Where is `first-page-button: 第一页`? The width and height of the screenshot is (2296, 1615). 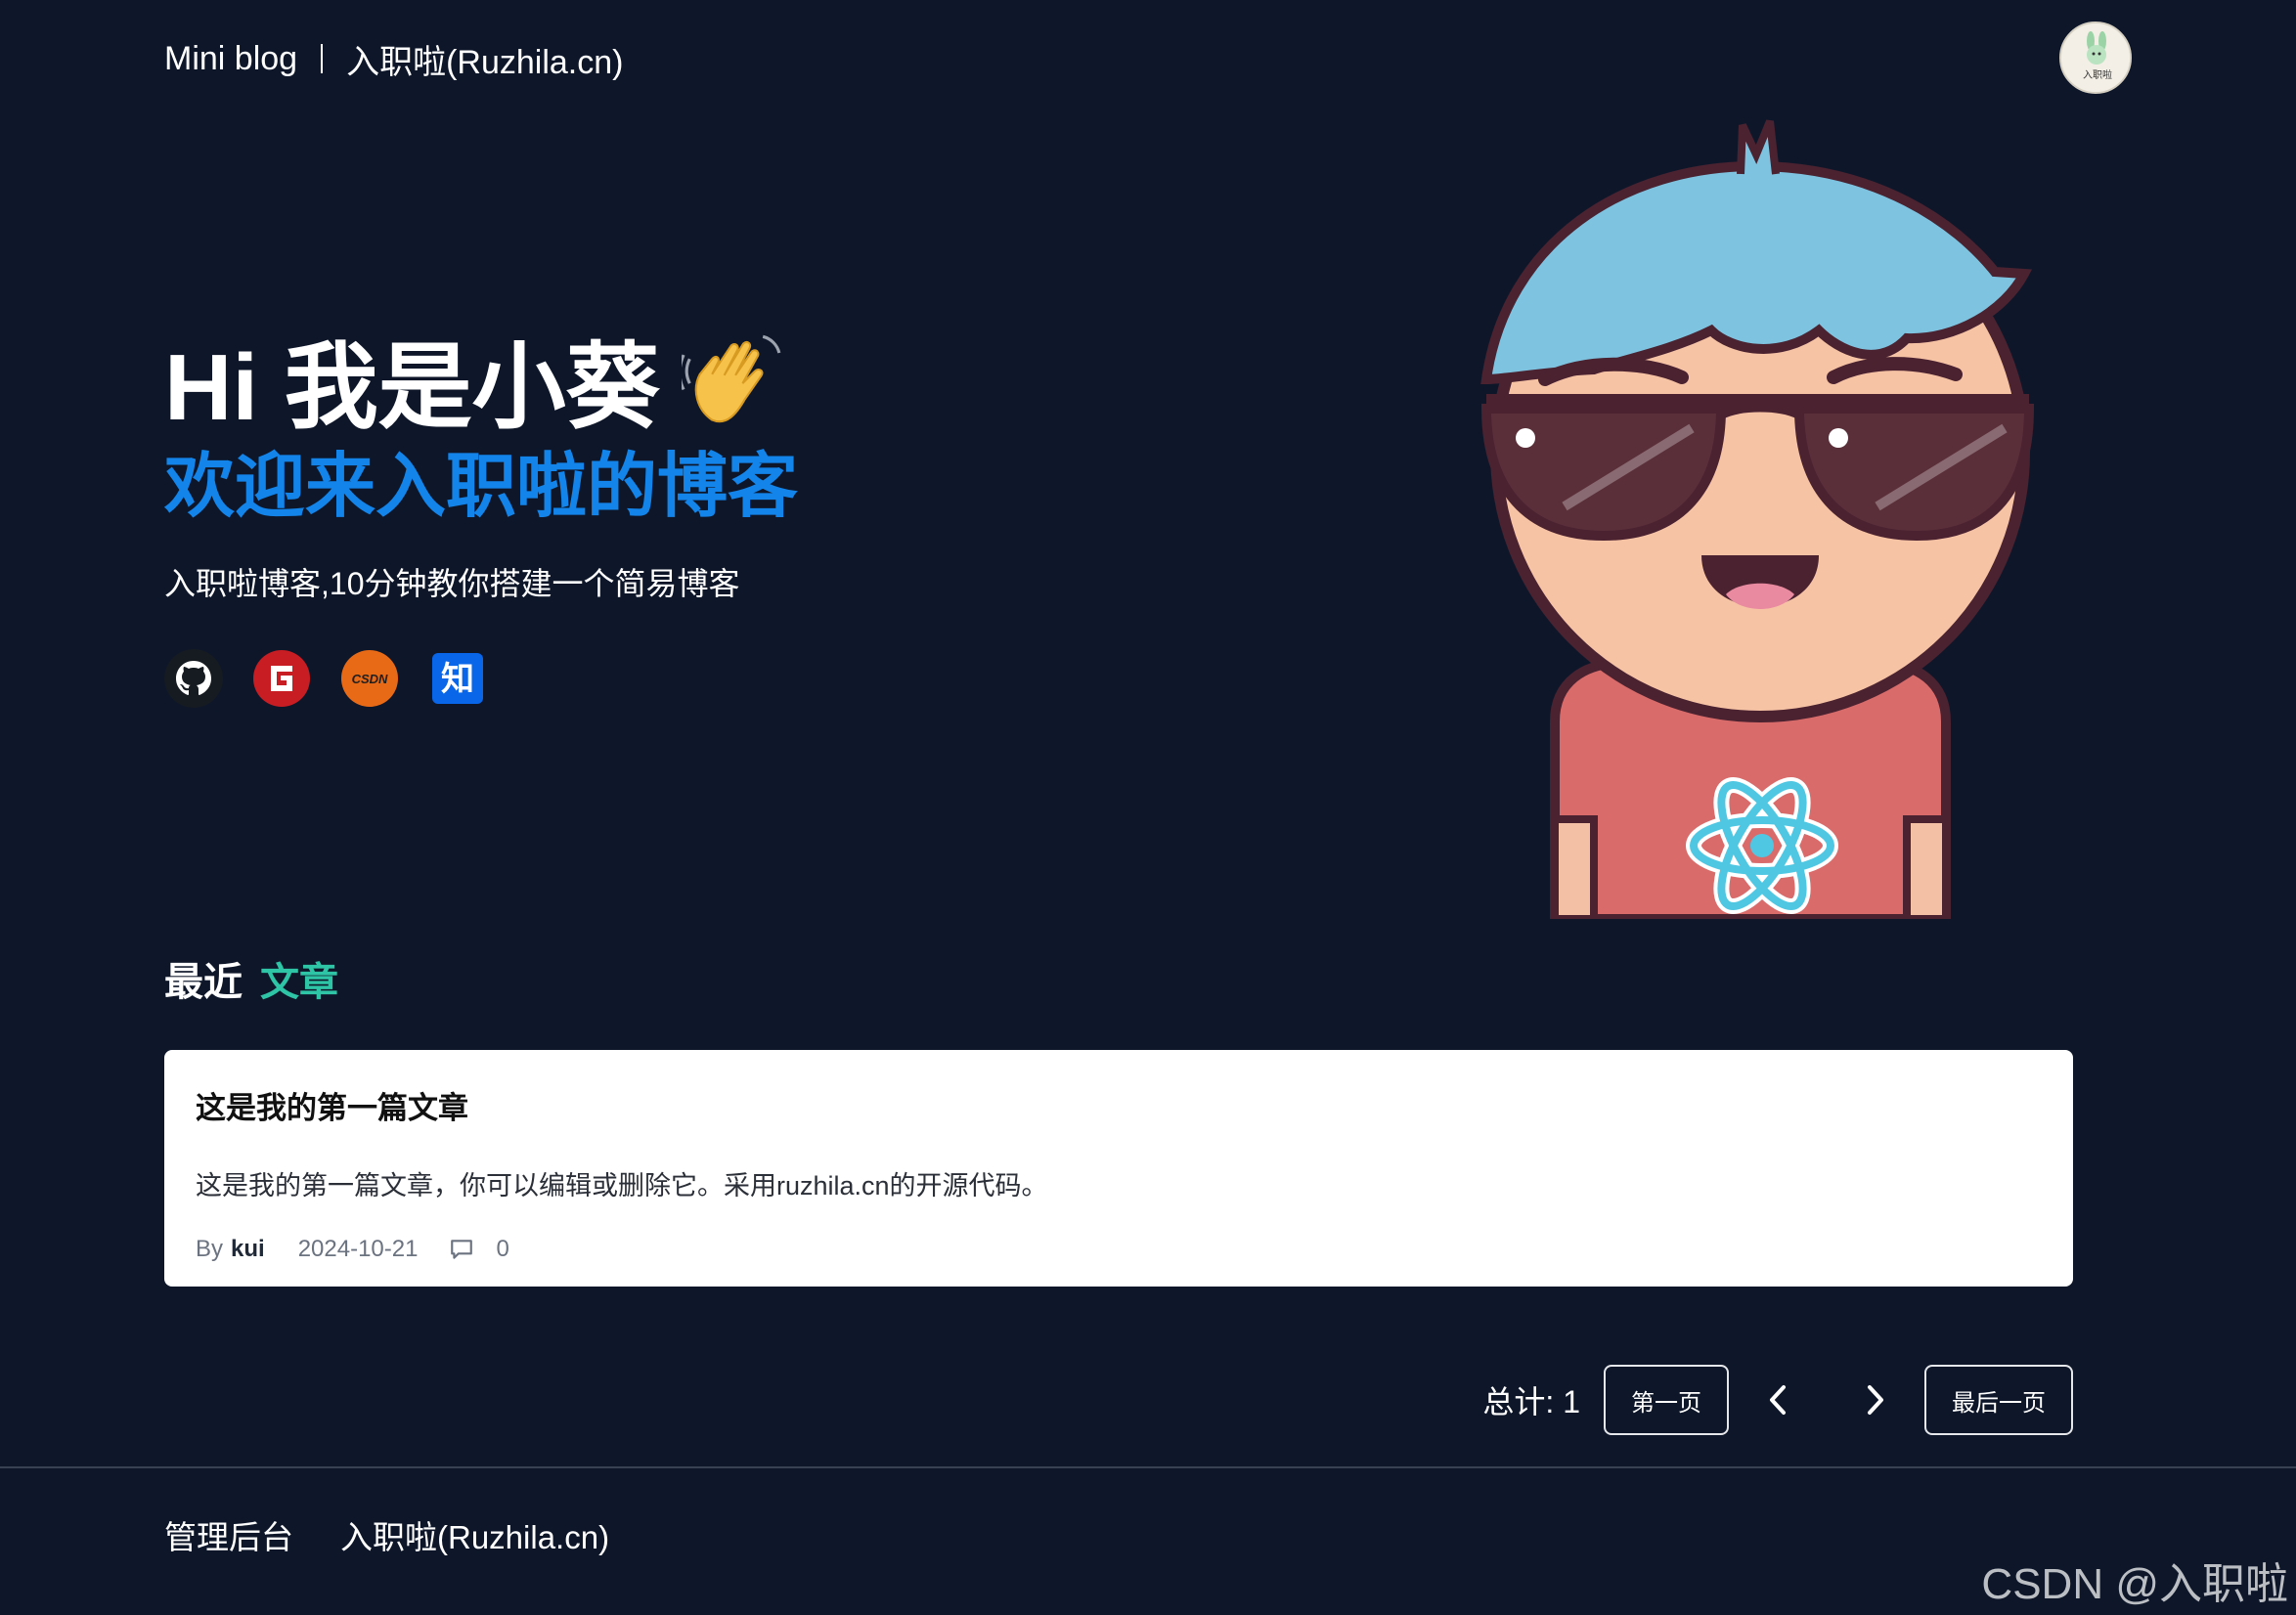
first-page-button: 第一页 is located at coordinates (1666, 1400).